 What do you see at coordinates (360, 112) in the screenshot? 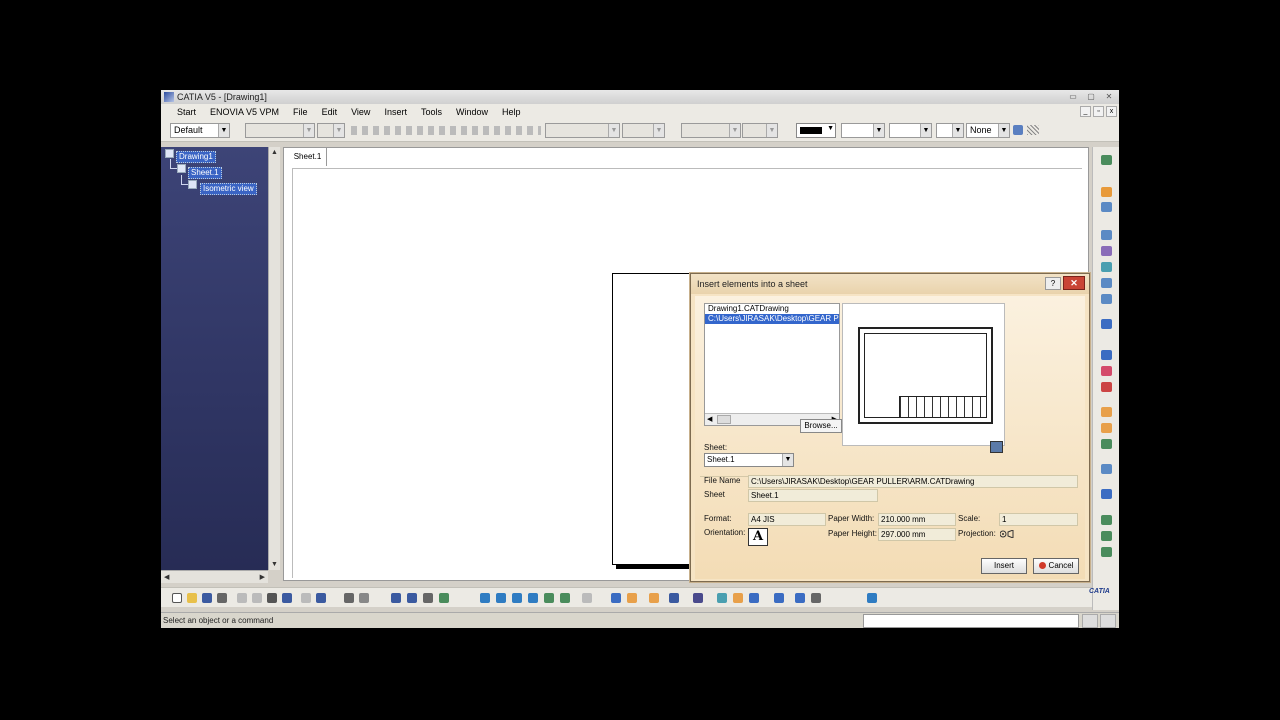
I see `menu-view: View` at bounding box center [360, 112].